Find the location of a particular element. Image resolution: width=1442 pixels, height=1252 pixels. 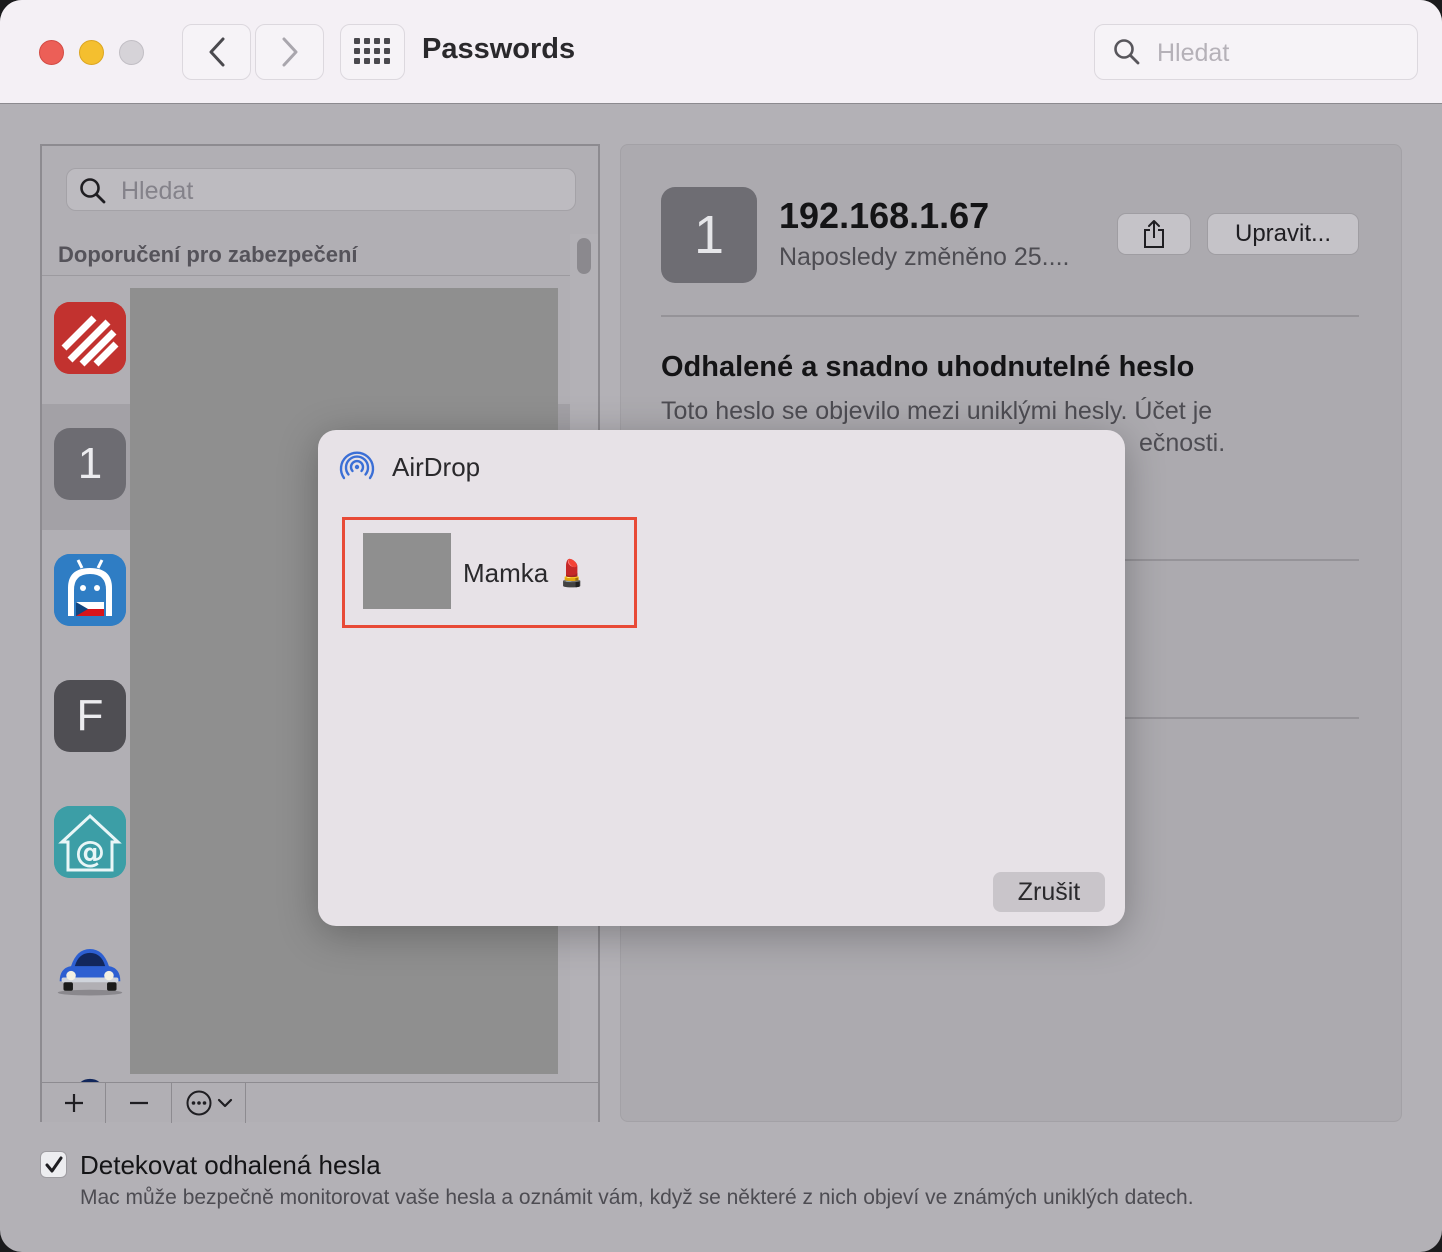

ellipsis-circle-icon is located at coordinates (198, 1103).